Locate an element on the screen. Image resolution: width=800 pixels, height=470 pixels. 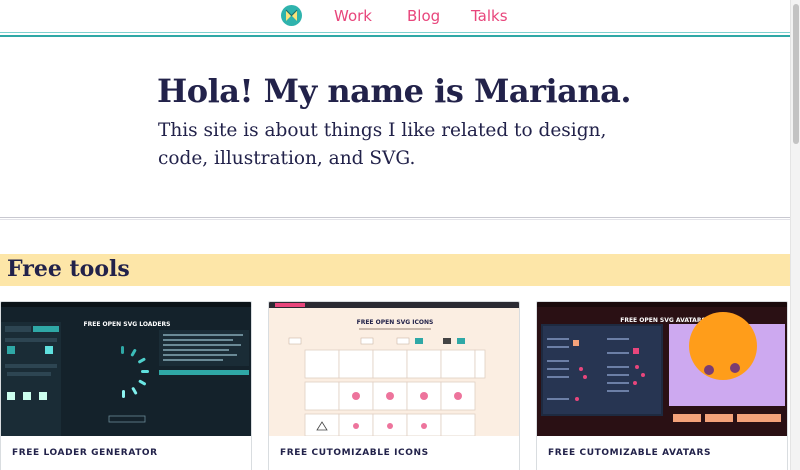
mariana-logo-icon is located at coordinates (291, 15).